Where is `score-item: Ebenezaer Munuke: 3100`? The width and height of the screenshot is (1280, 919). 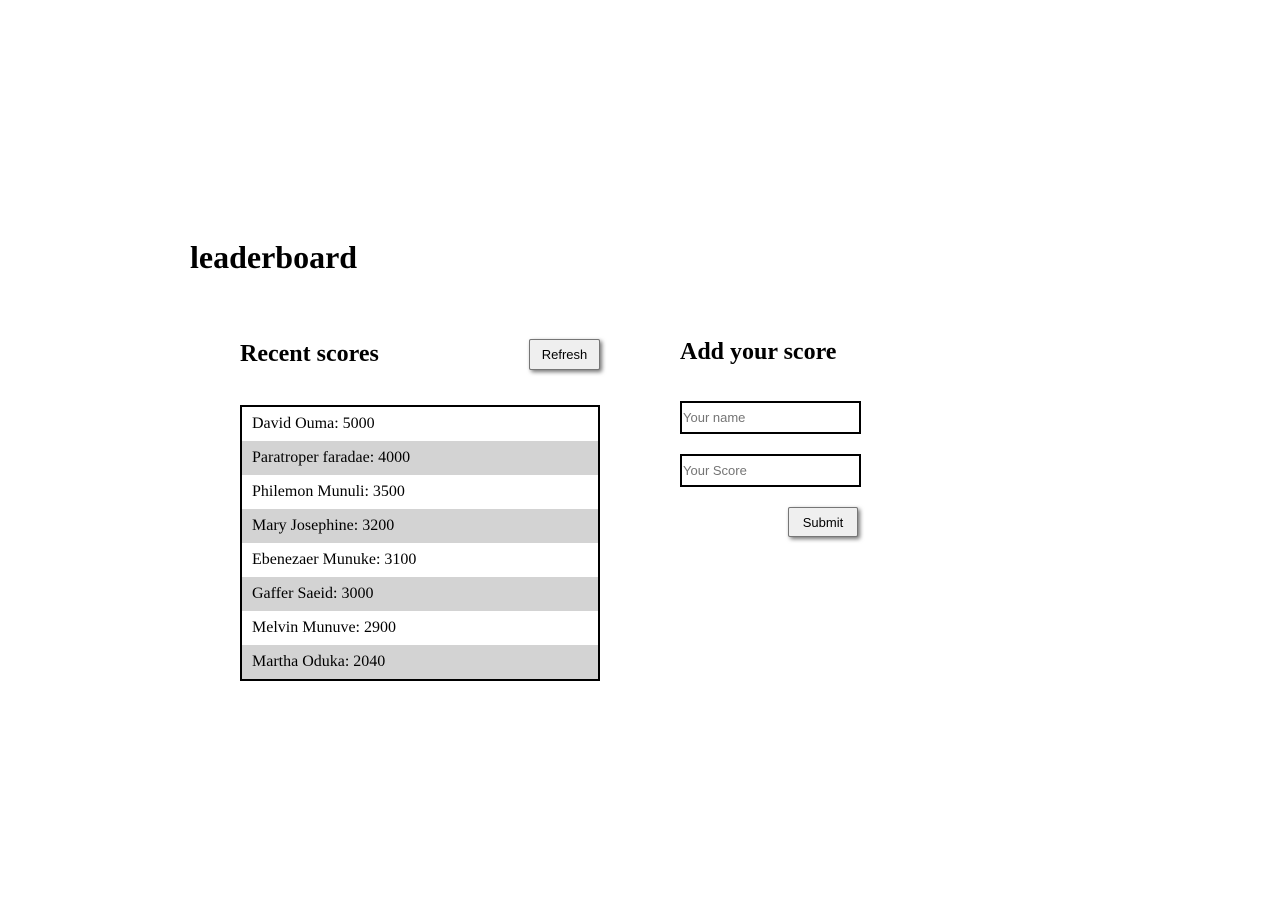 score-item: Ebenezaer Munuke: 3100 is located at coordinates (334, 559).